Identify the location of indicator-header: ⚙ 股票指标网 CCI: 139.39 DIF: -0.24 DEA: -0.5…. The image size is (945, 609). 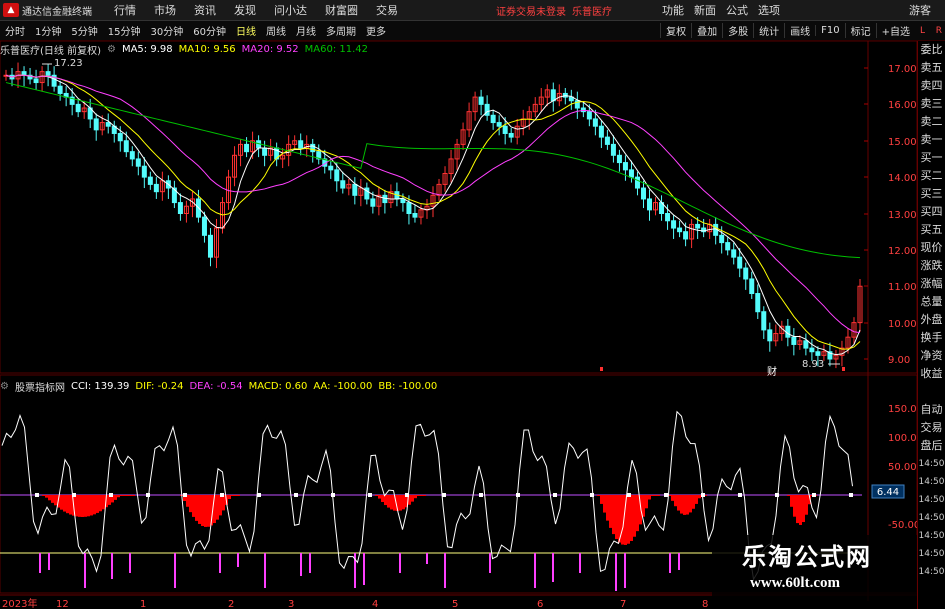
(221, 386).